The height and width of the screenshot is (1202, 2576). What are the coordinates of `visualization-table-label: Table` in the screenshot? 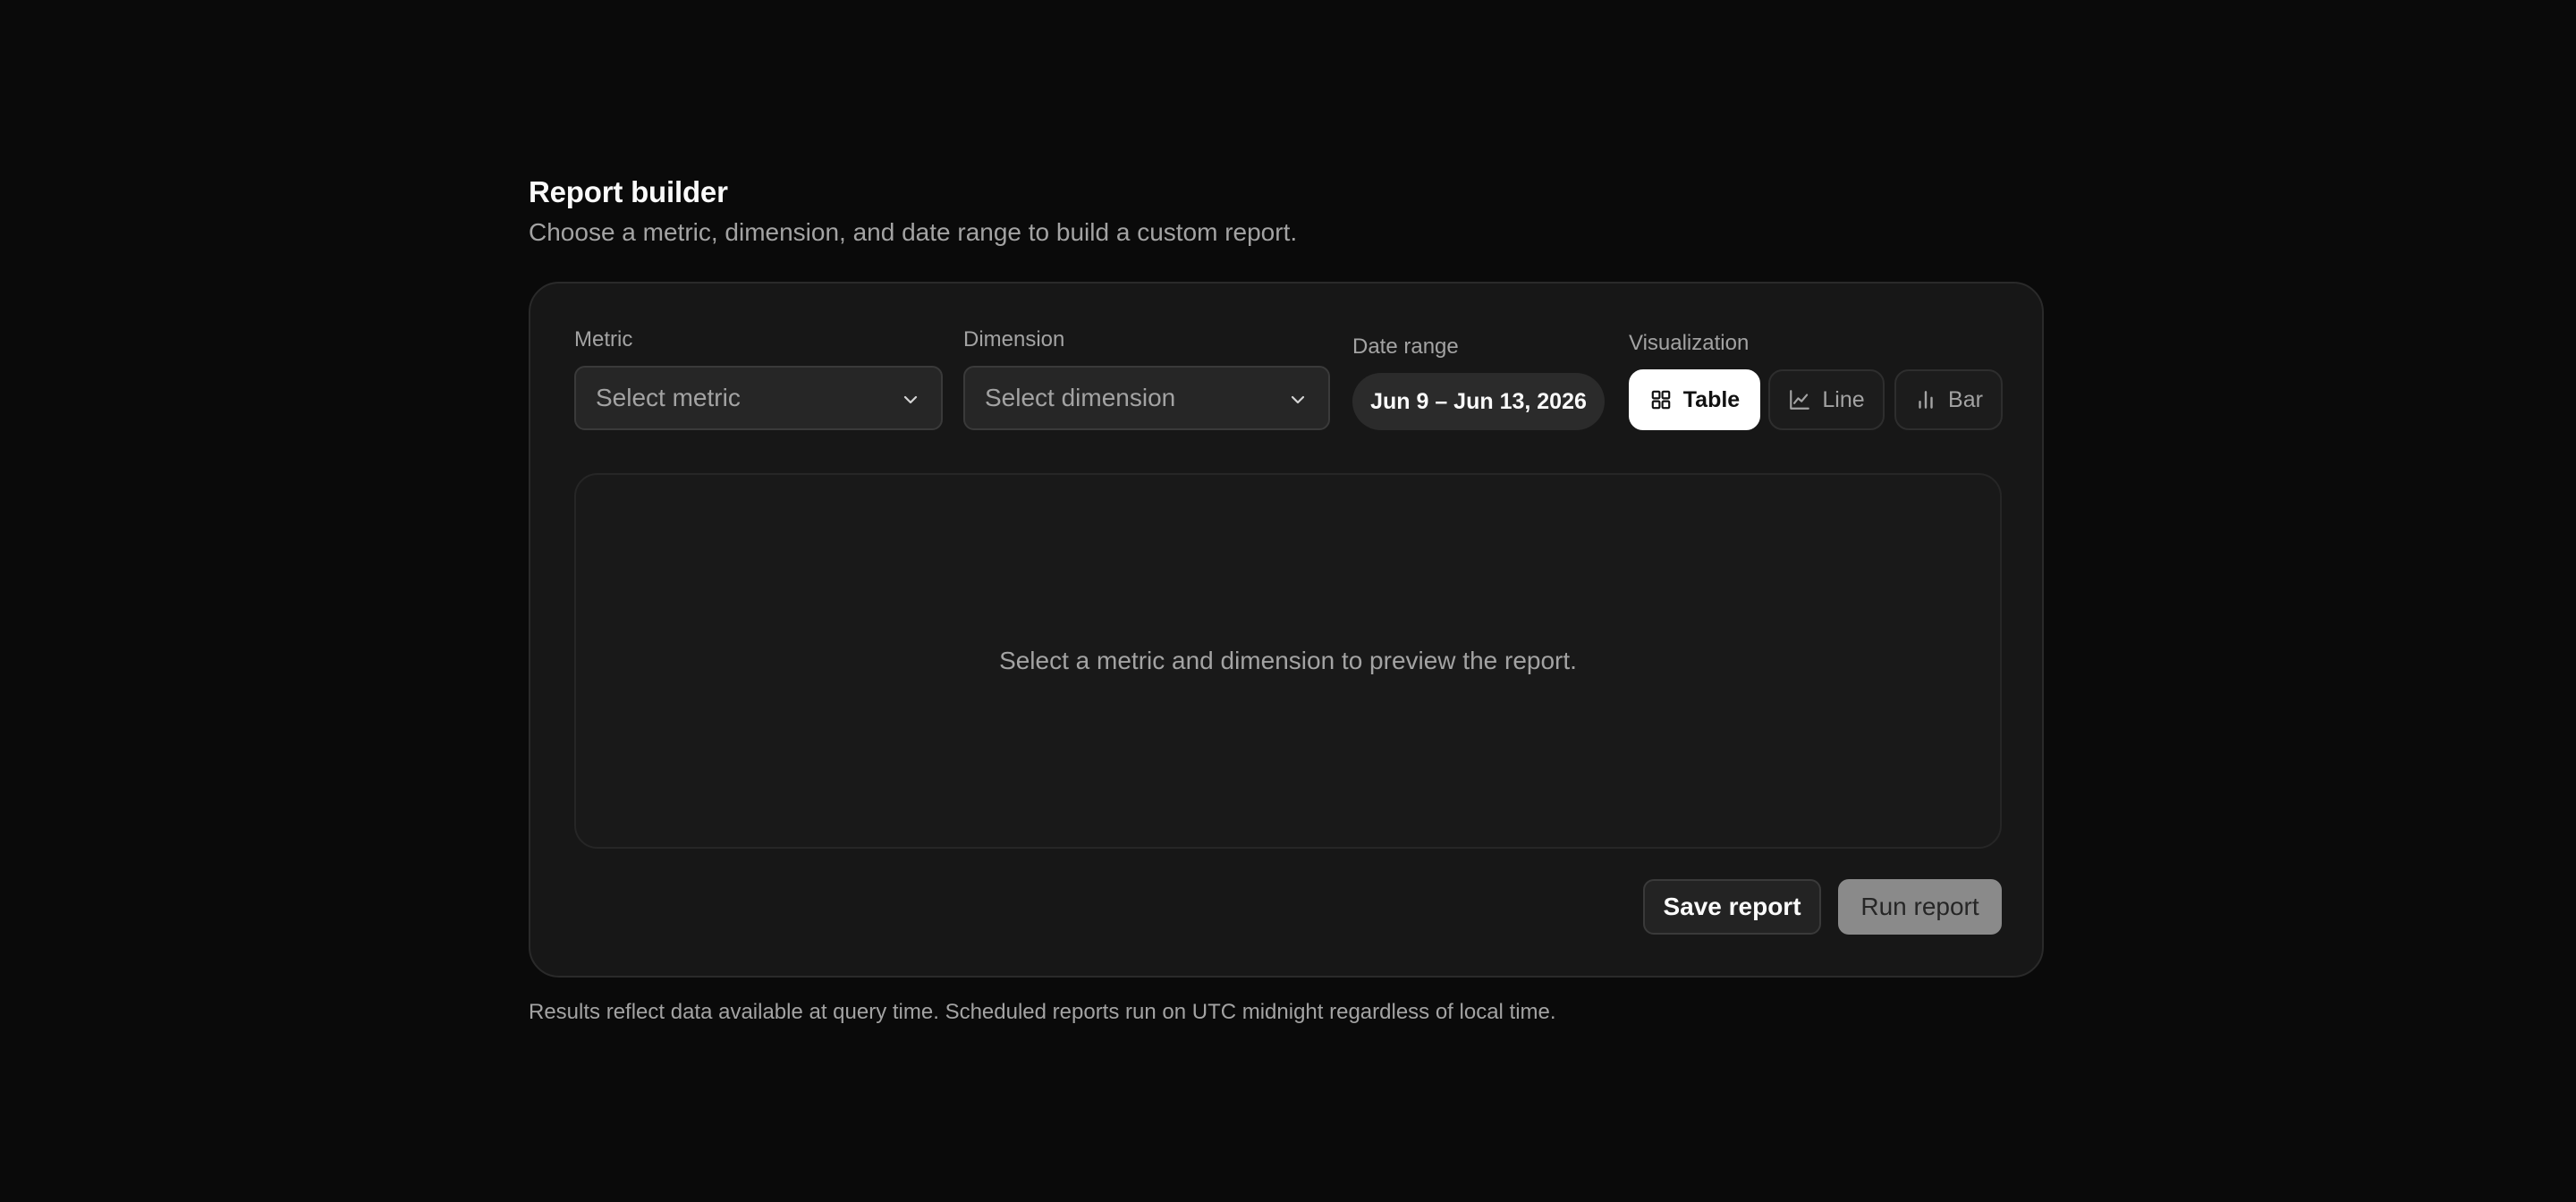 It's located at (1711, 399).